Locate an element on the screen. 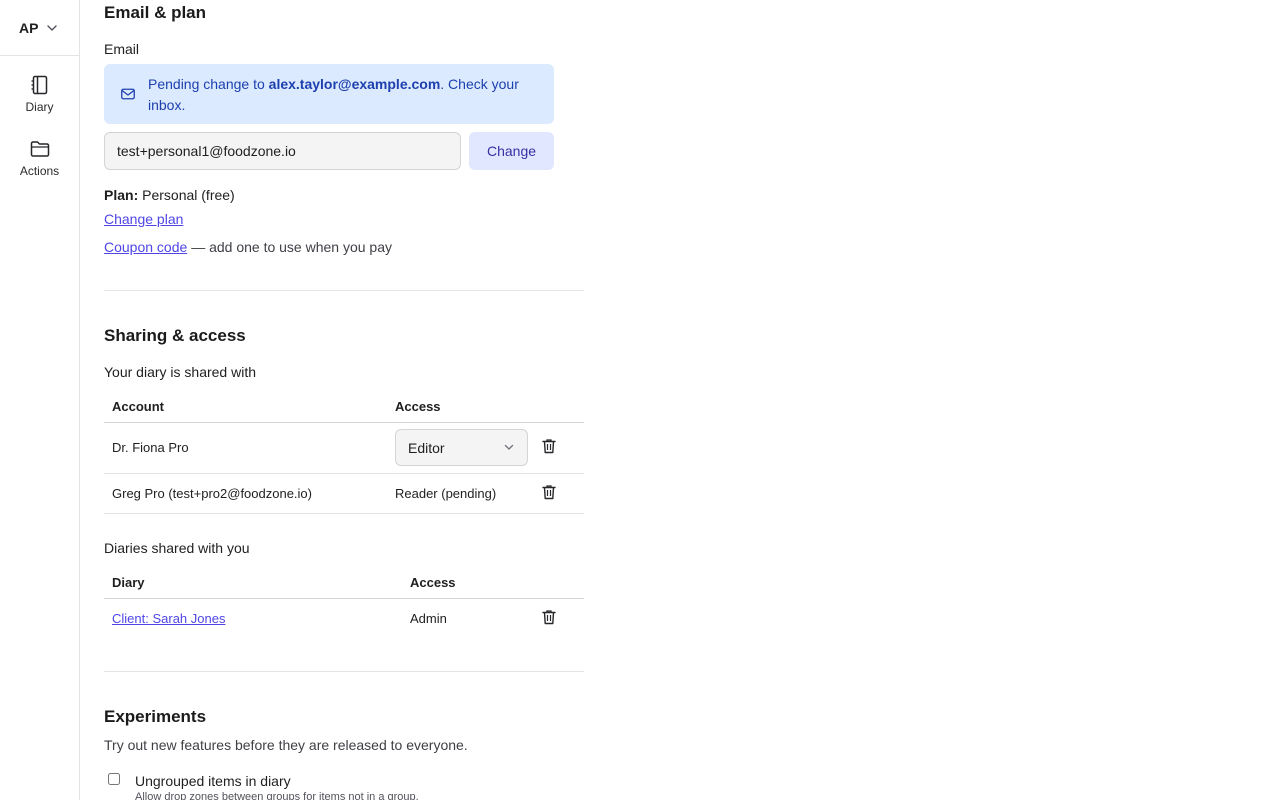 This screenshot has height=800, width=1280. experiment-checkbox is located at coordinates (114, 779).